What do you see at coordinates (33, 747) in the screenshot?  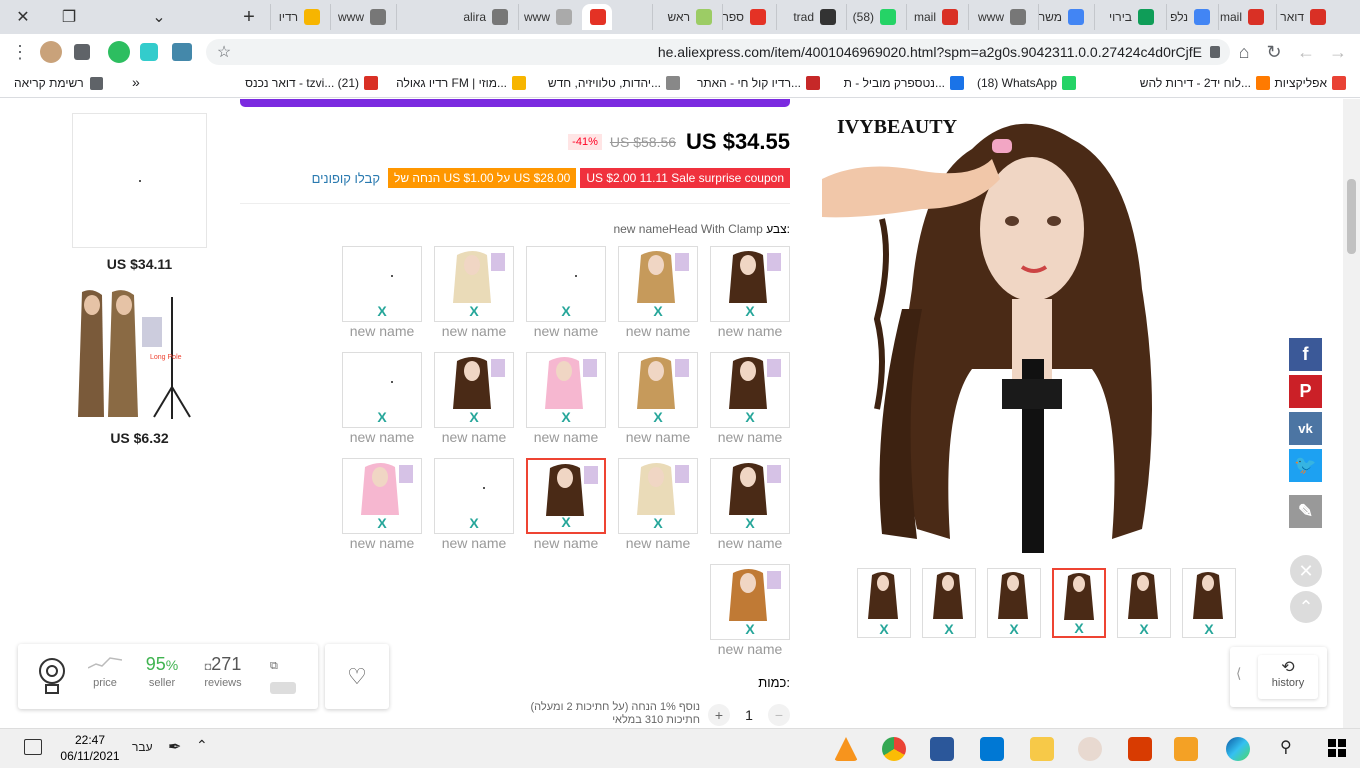 I see `notifications-icon` at bounding box center [33, 747].